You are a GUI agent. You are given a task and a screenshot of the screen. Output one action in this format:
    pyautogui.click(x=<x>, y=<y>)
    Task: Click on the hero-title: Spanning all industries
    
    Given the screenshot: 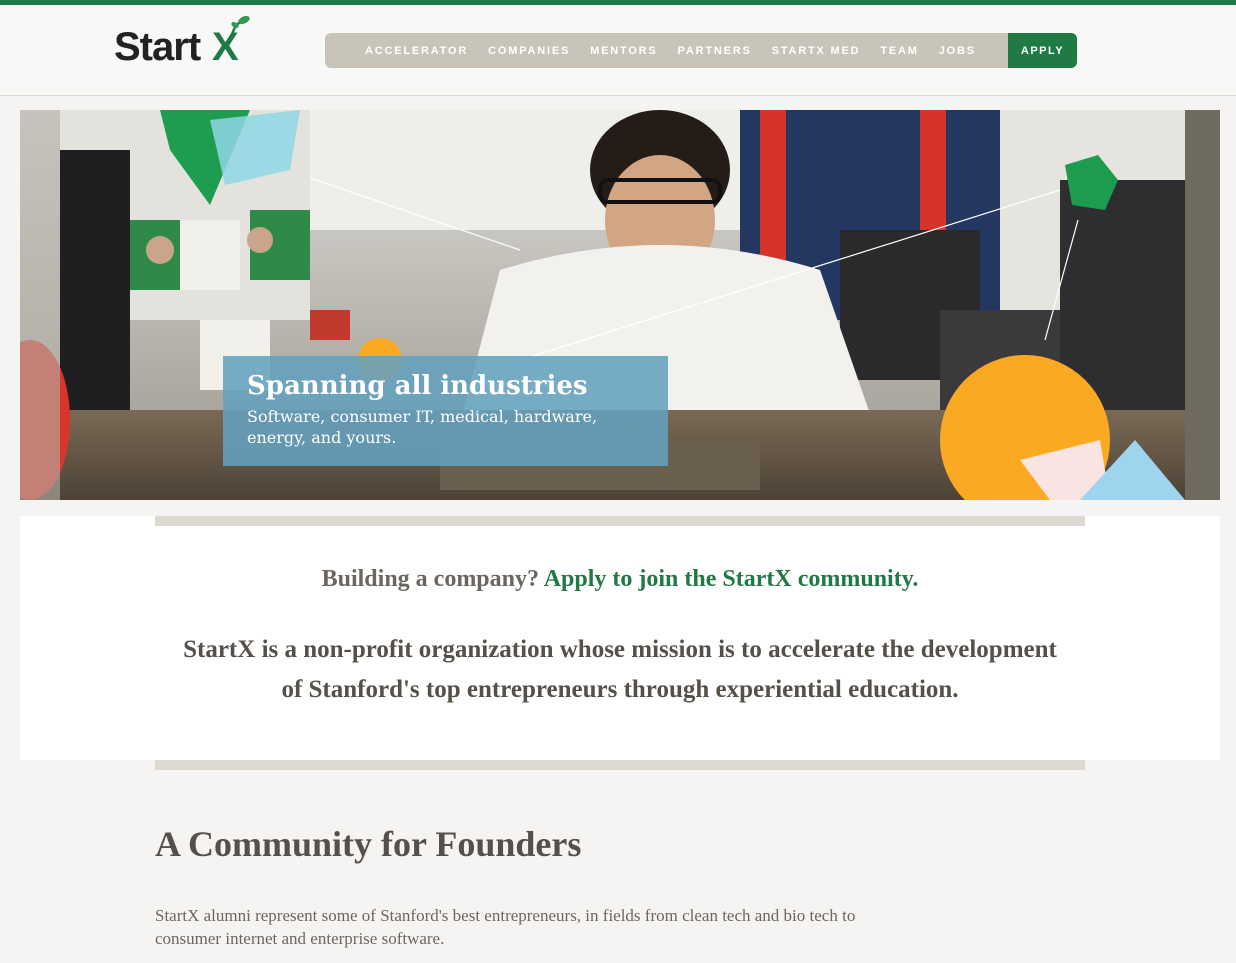 What is the action you would take?
    pyautogui.click(x=417, y=386)
    